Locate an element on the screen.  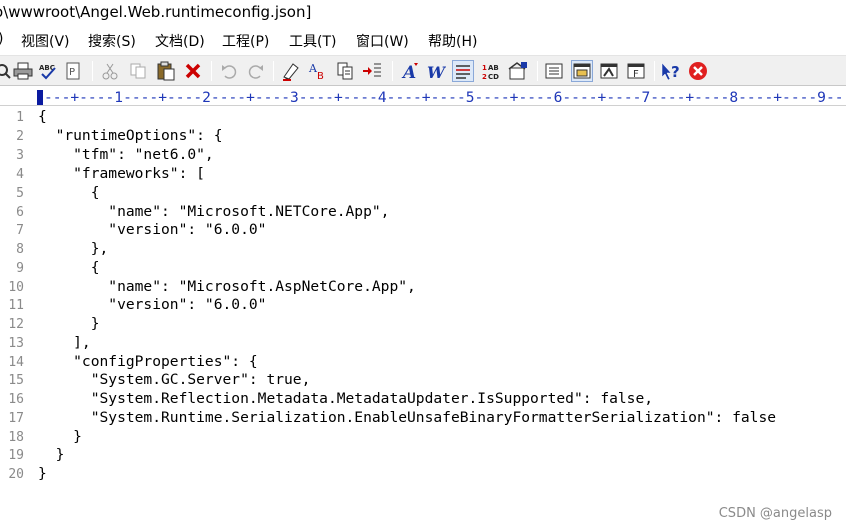
code-line: "configProperties": { is located at coordinates (148, 361).